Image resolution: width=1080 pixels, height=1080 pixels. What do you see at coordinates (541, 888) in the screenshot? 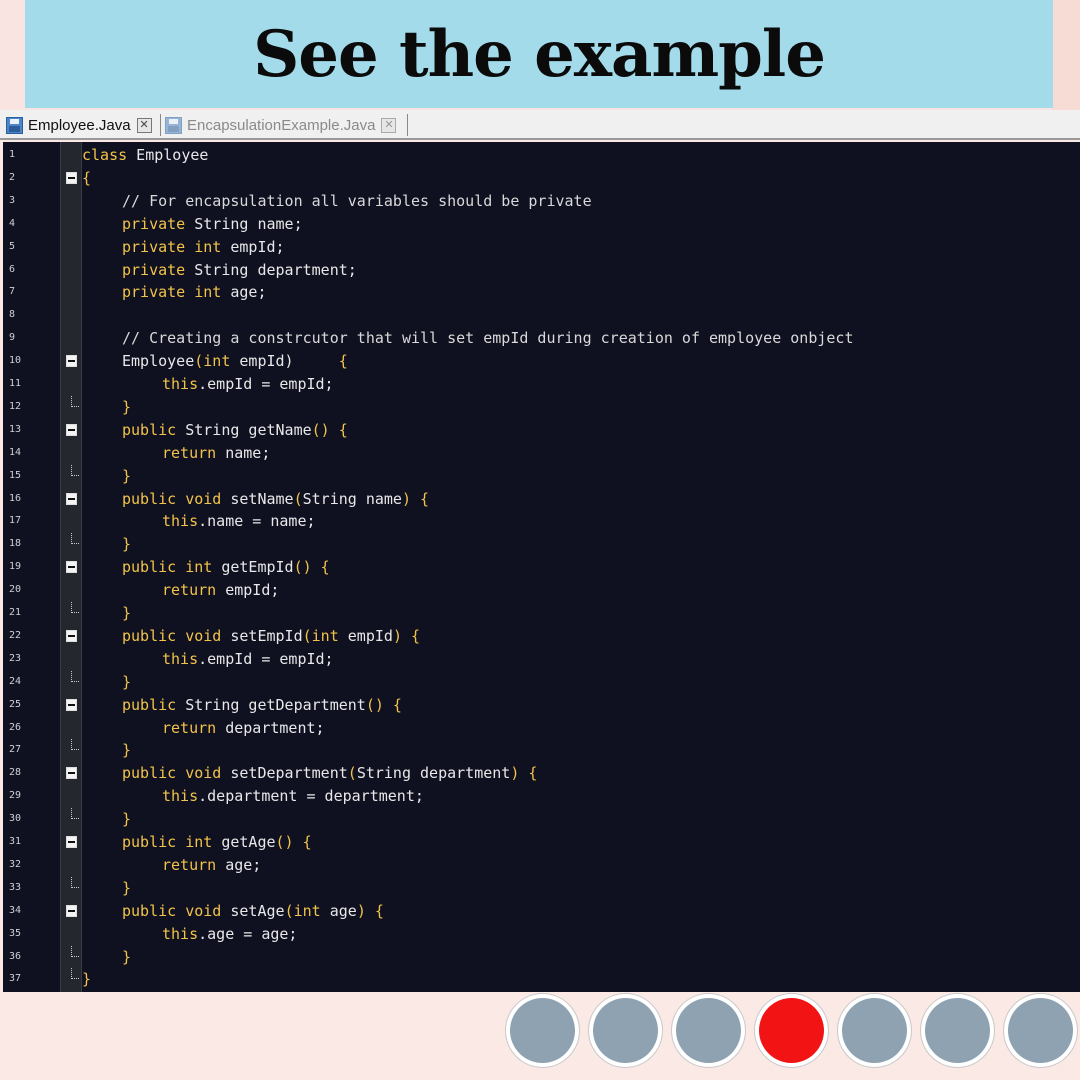
I see `code-line: 33}` at bounding box center [541, 888].